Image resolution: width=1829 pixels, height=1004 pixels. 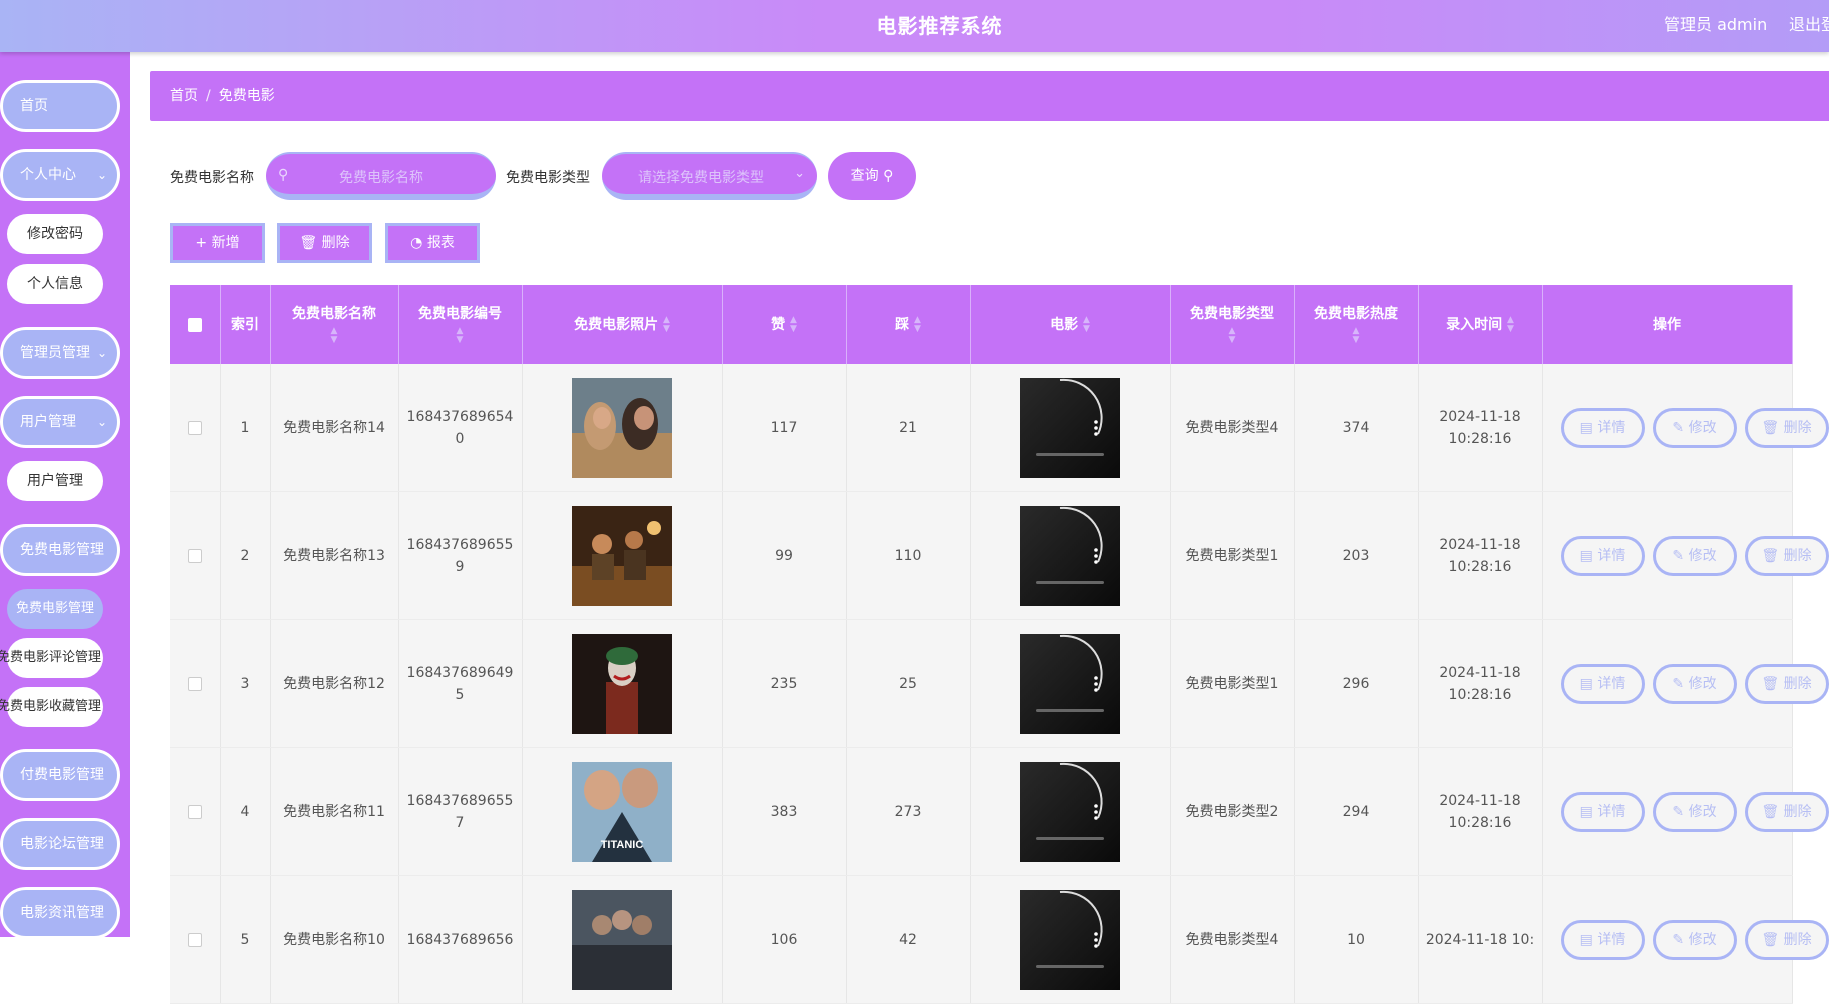 What do you see at coordinates (334, 324) in the screenshot?
I see `col-name: 免费电影名称 ▲ ▼` at bounding box center [334, 324].